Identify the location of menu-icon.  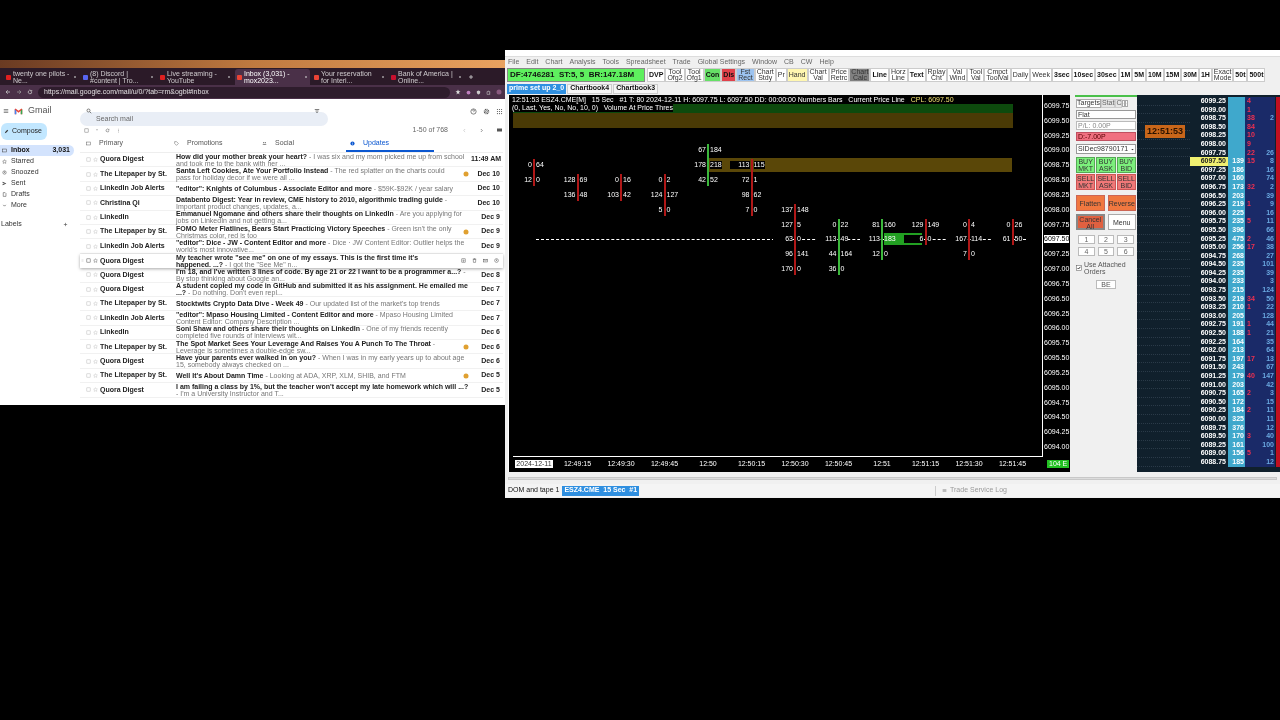
(6, 111).